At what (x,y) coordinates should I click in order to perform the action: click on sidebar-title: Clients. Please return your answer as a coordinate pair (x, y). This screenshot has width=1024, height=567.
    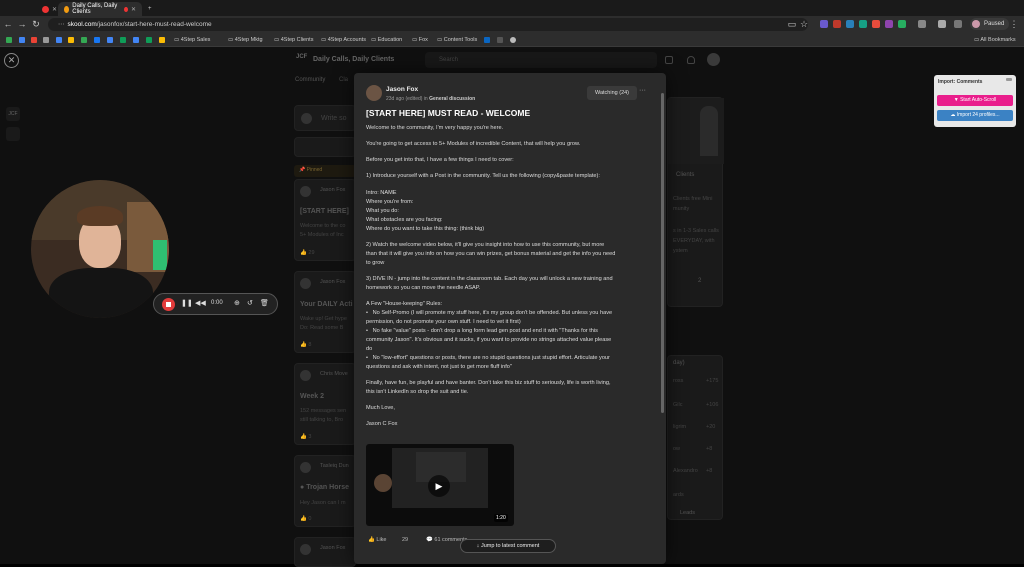
    Looking at the image, I should click on (685, 175).